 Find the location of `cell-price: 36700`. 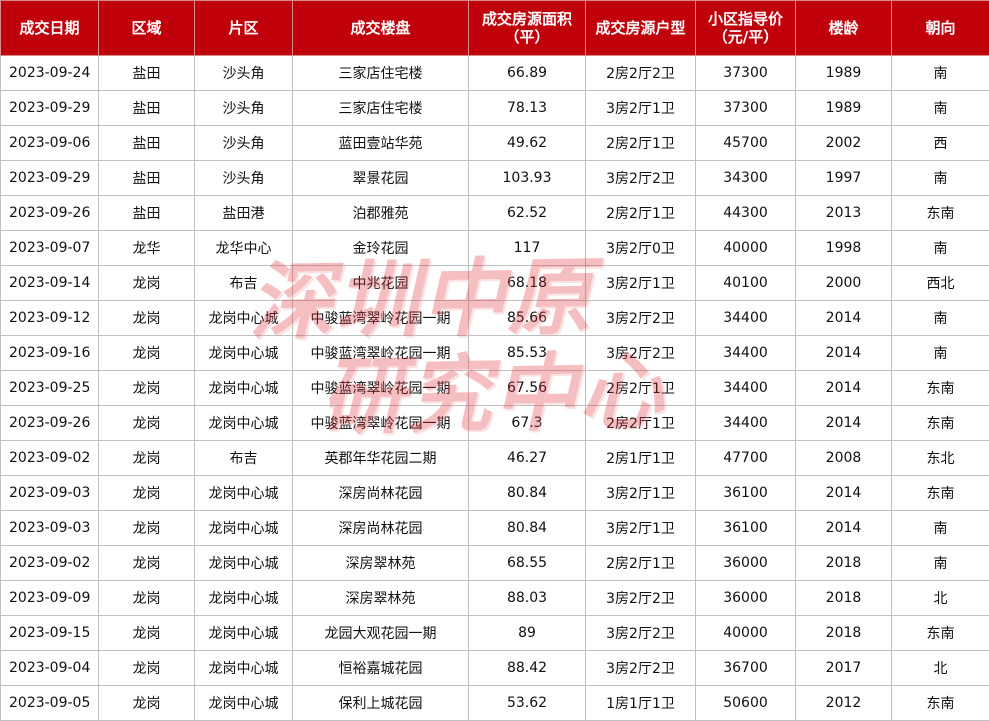

cell-price: 36700 is located at coordinates (745, 668).